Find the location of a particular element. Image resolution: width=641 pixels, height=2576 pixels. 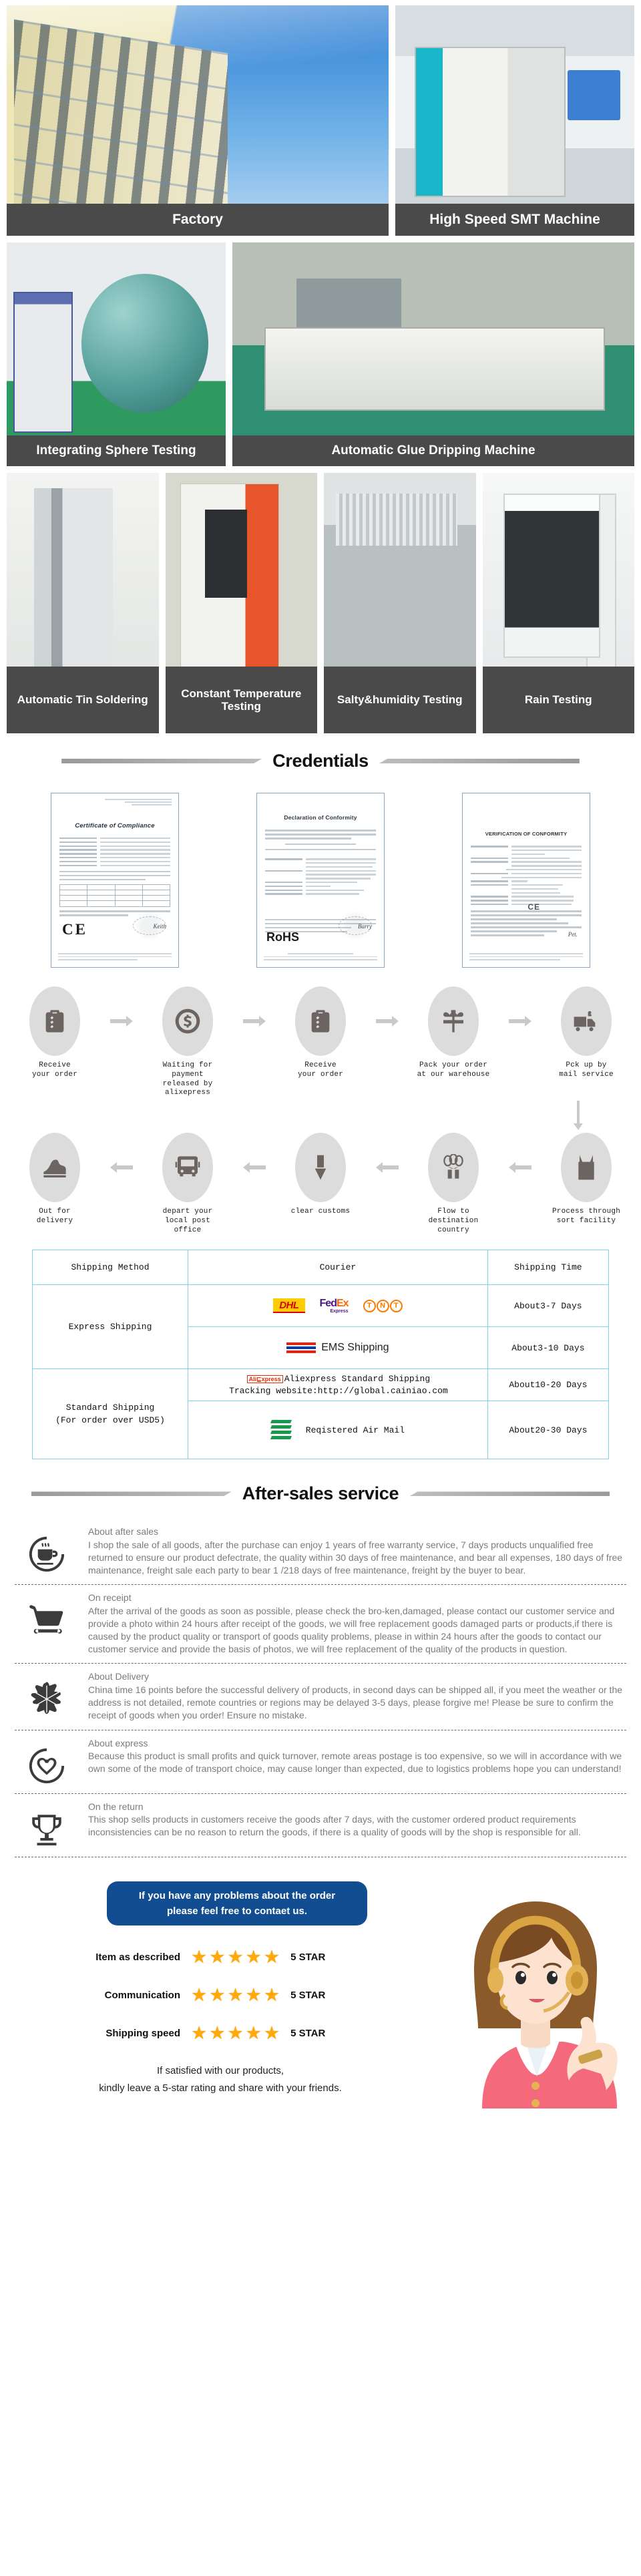

customer-service-agent-illustration is located at coordinates (546, 2005).